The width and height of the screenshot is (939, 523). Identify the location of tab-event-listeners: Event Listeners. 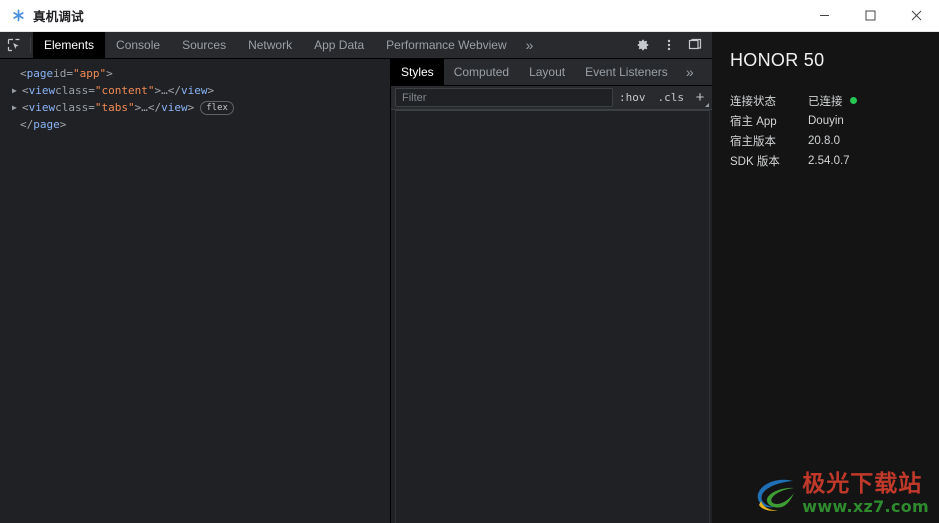
(626, 72).